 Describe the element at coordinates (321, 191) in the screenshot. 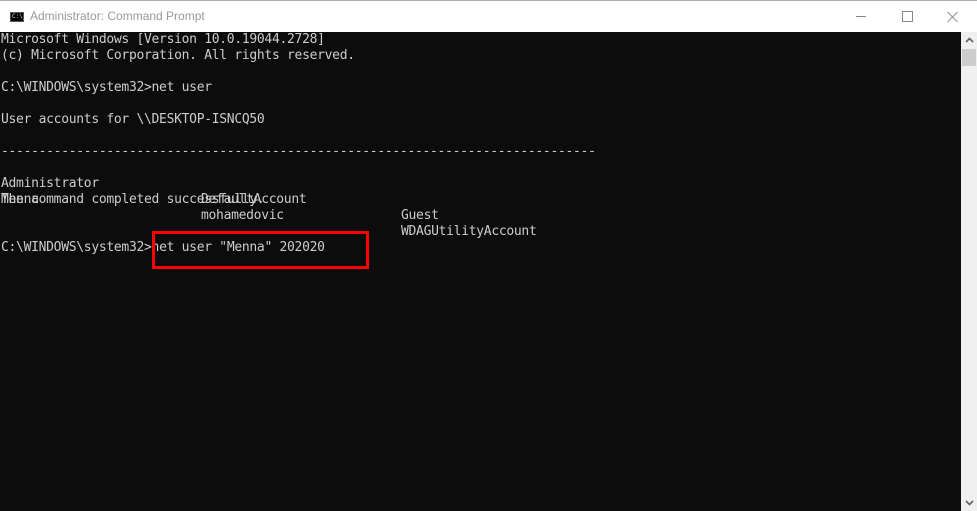

I see `account-row: Administrator DefaultAccount Guest` at that location.